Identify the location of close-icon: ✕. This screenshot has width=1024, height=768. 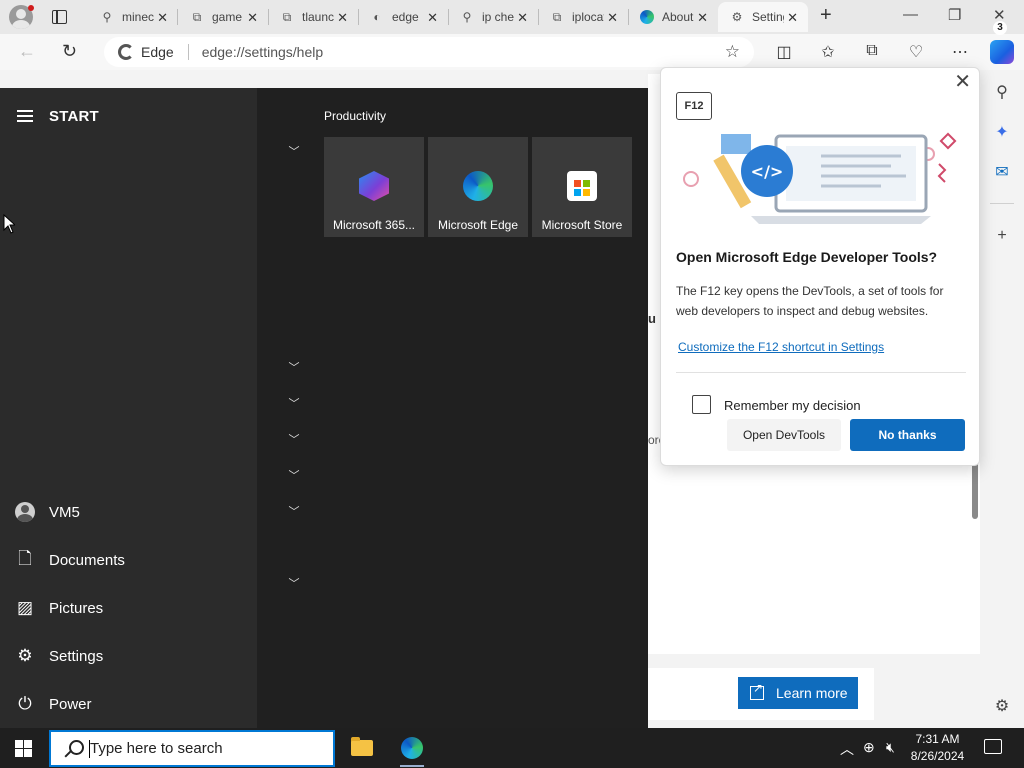
(962, 82).